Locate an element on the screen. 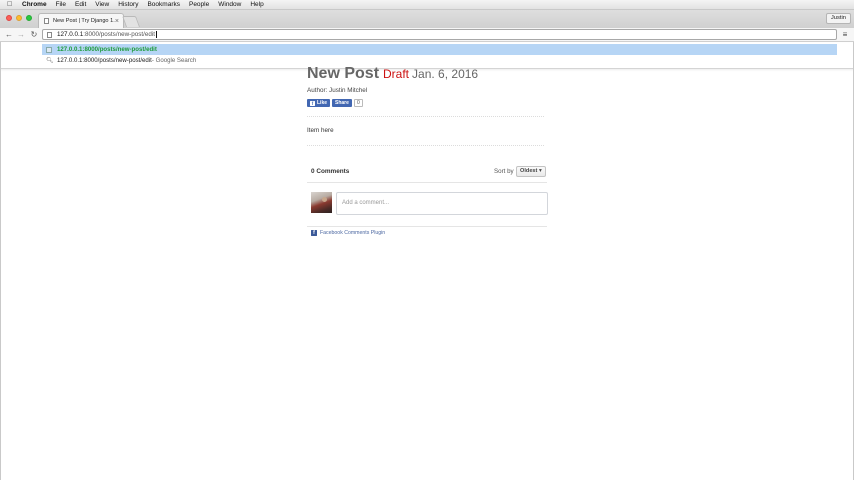  window-minimize-button is located at coordinates (19, 18).